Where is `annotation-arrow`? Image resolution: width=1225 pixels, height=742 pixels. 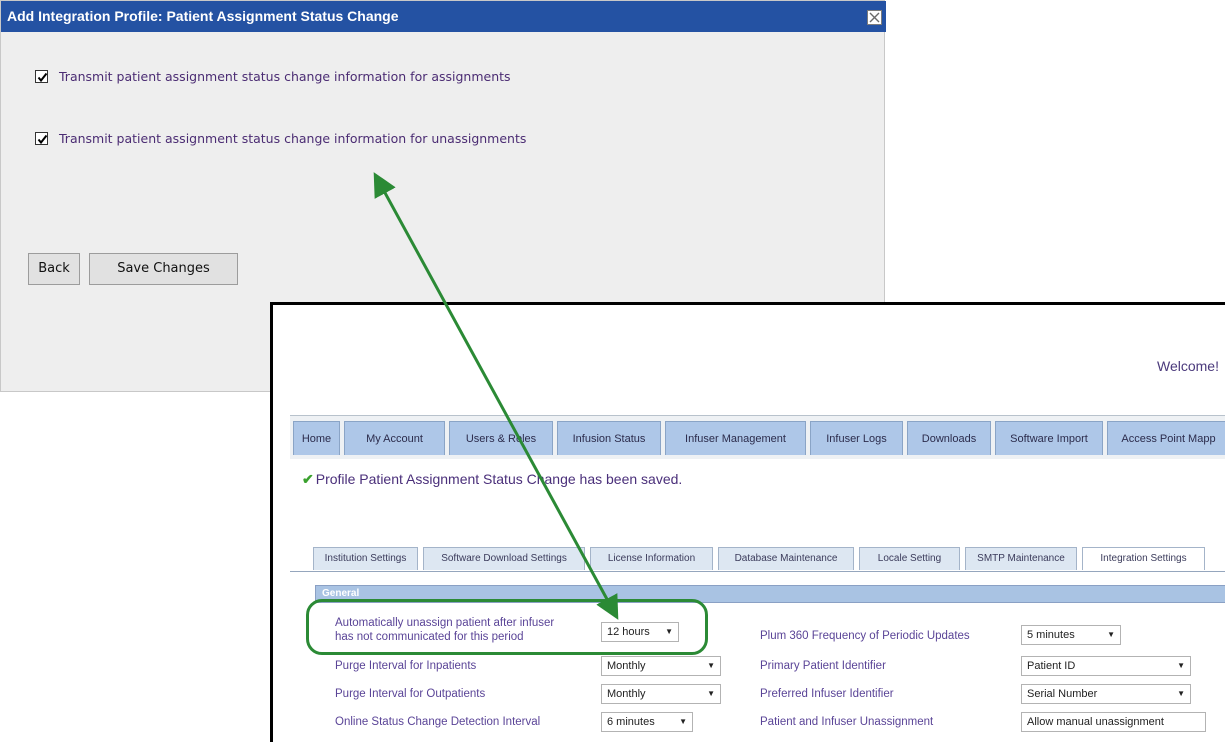 annotation-arrow is located at coordinates (496, 396).